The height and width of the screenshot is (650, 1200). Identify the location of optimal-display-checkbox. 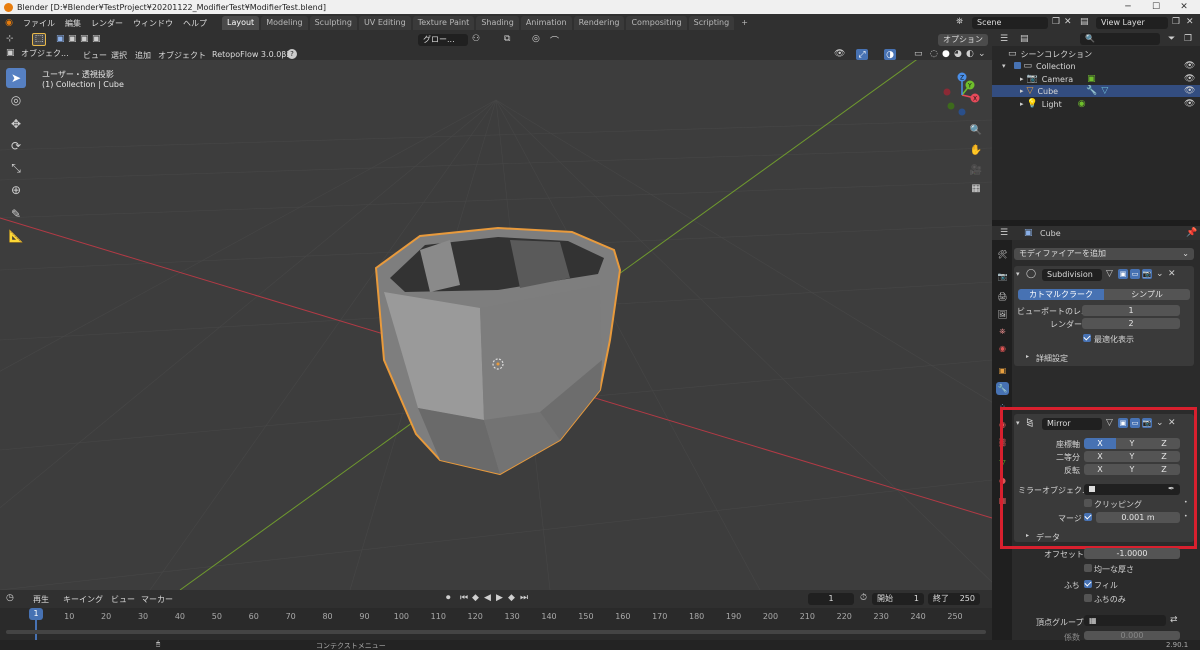
(1087, 338).